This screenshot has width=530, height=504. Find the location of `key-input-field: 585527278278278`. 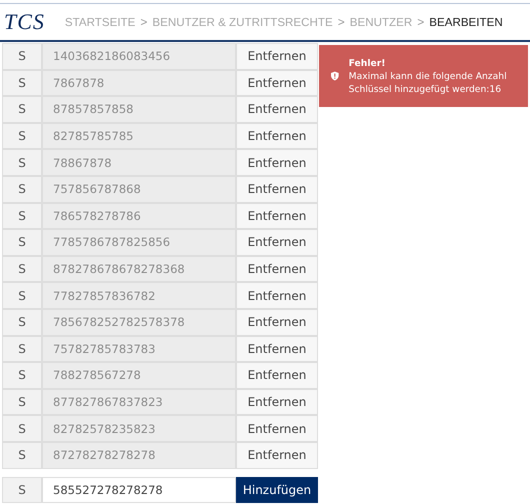

key-input-field: 585527278278278 is located at coordinates (139, 490).